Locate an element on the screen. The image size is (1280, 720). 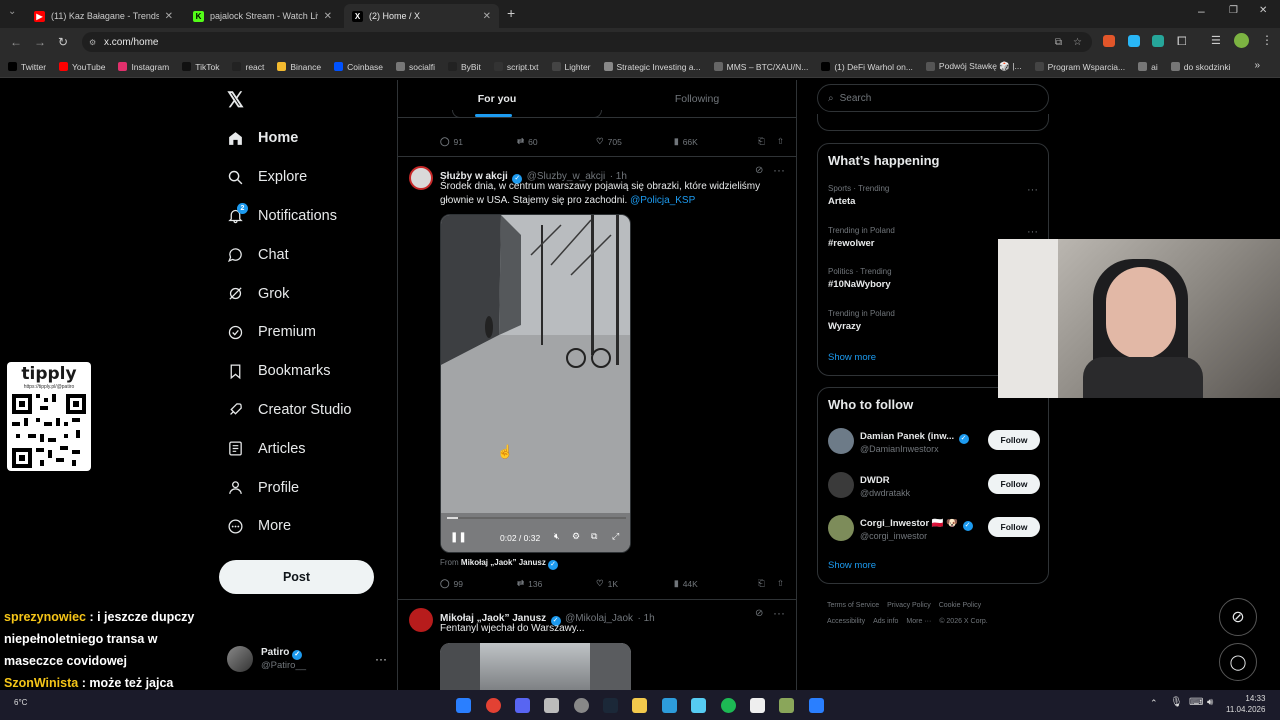
tweet-video: ❚❚ 0:02 / 0:32 🔇︎ ⚙ ⧉ ⤢ is located at coordinates (535, 383).